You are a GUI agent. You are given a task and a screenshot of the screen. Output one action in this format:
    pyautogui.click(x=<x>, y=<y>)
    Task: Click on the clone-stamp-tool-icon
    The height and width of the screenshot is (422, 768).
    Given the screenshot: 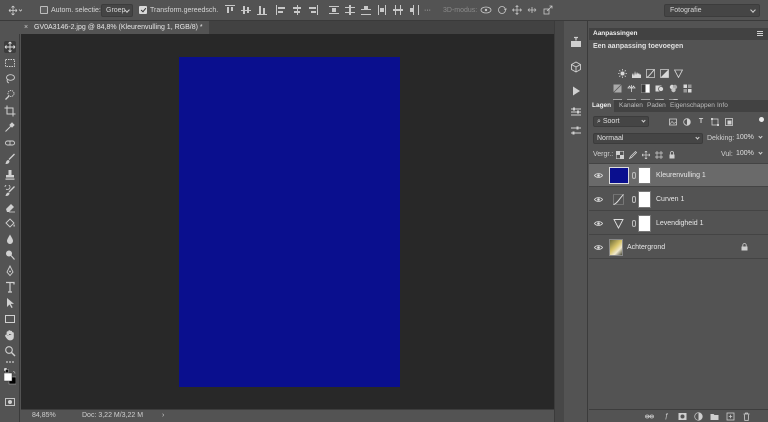 What is the action you would take?
    pyautogui.click(x=10, y=175)
    